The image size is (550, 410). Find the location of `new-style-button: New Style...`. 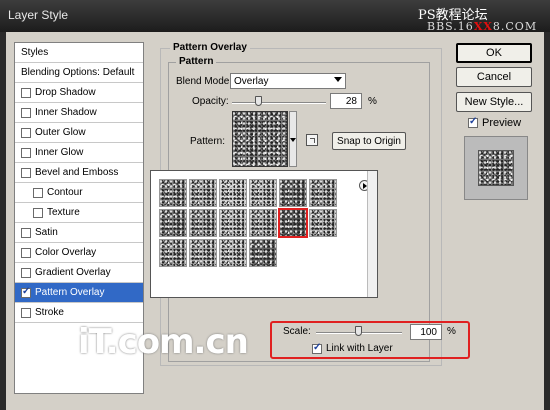

new-style-button: New Style... is located at coordinates (494, 102).